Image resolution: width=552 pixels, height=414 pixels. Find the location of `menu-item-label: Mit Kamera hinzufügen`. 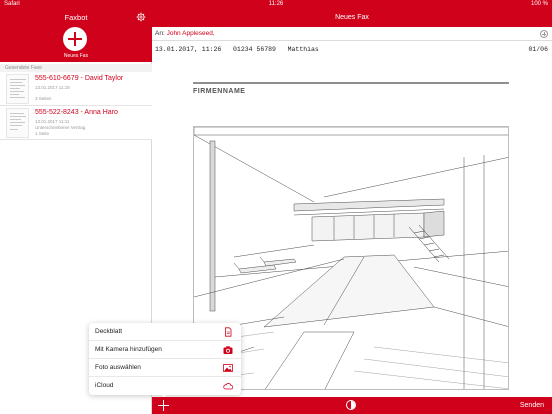

menu-item-label: Mit Kamera hinzufügen is located at coordinates (128, 349).